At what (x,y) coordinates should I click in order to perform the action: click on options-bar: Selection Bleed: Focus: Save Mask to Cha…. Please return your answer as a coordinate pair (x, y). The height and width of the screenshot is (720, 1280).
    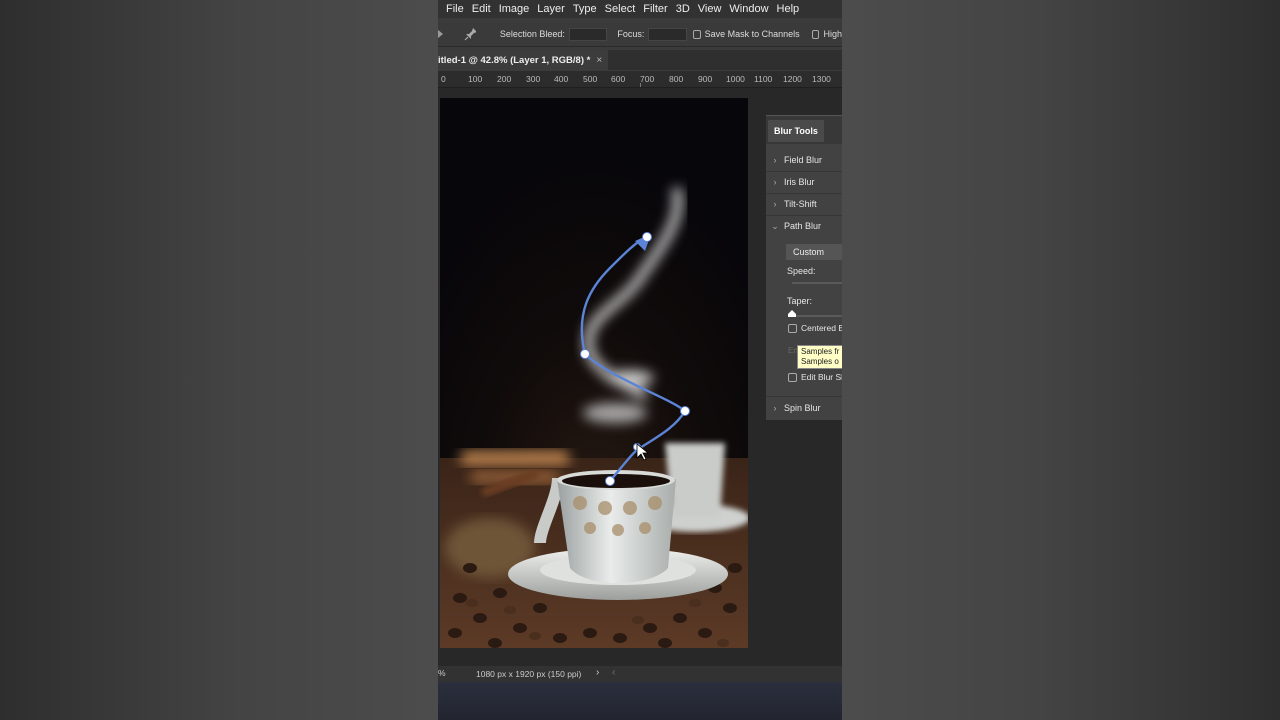
    Looking at the image, I should click on (640, 34).